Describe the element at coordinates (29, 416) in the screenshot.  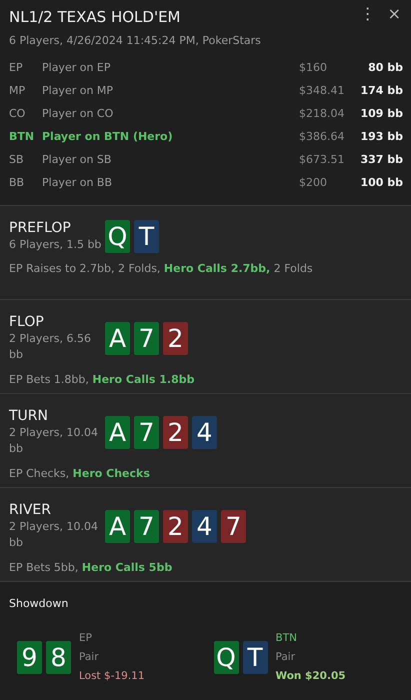
I see `street-name: TURN` at that location.